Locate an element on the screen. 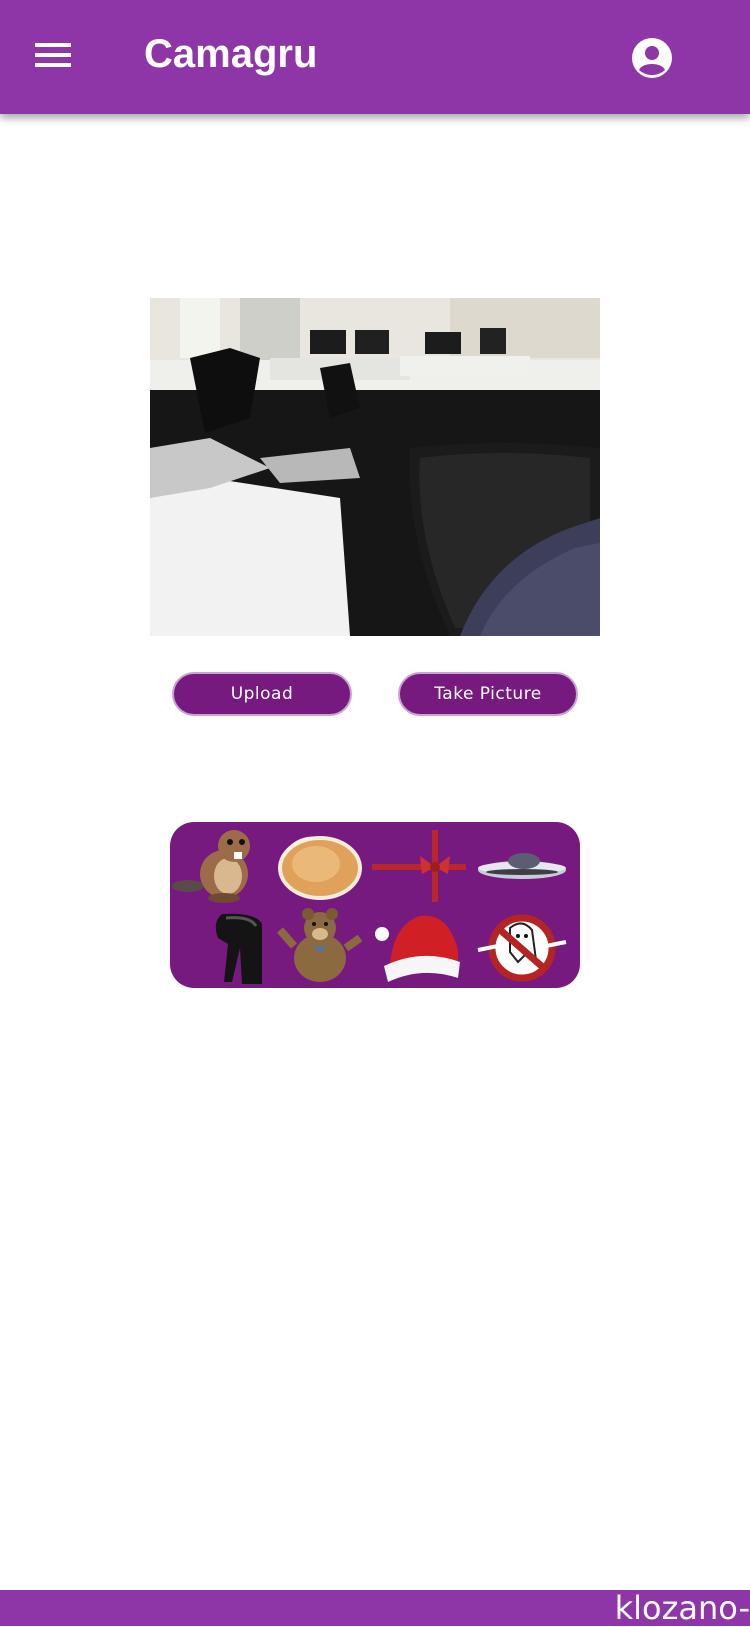 The height and width of the screenshot is (1627, 750). menu-button is located at coordinates (55, 57).